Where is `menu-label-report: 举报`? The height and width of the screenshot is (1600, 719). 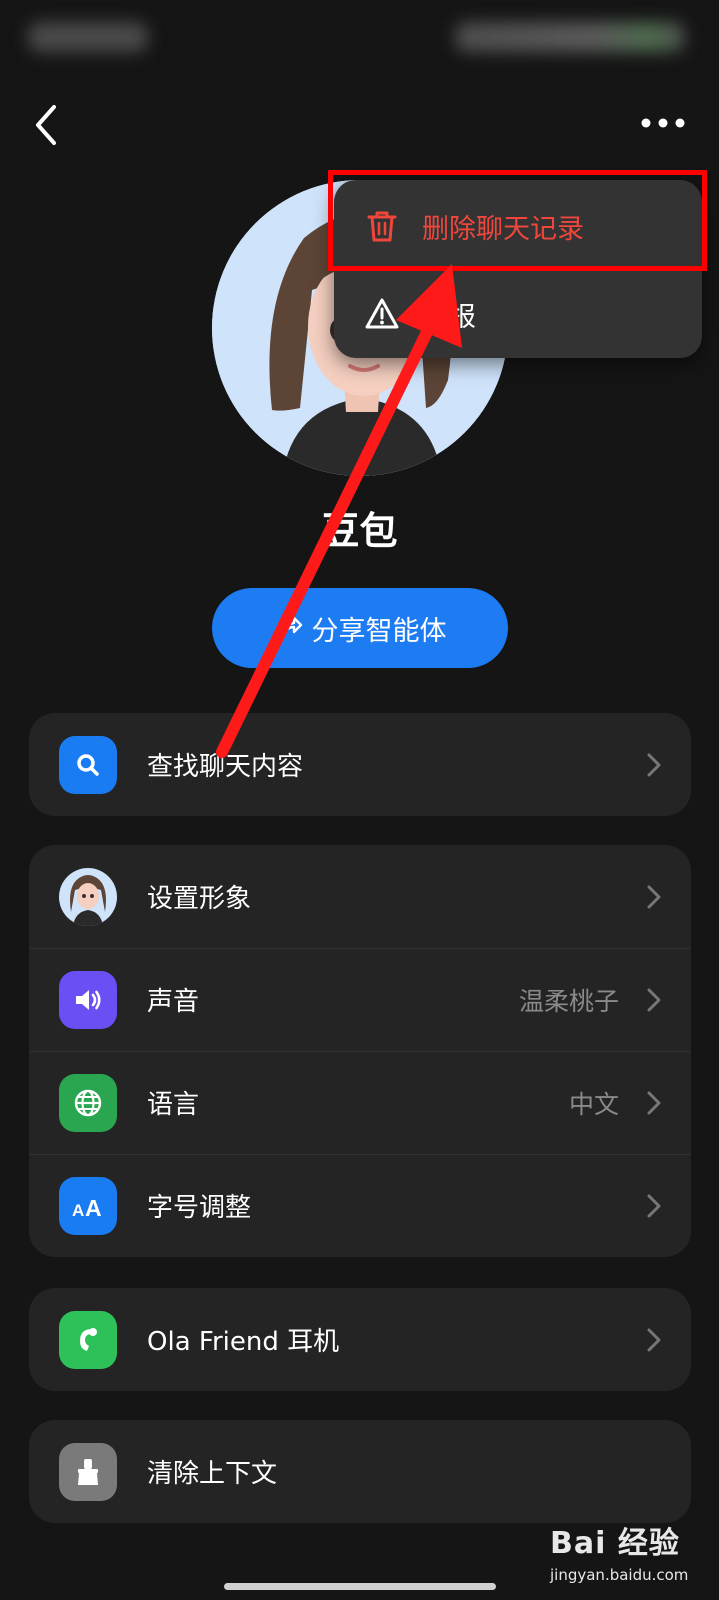
menu-label-report: 举报 is located at coordinates (449, 317).